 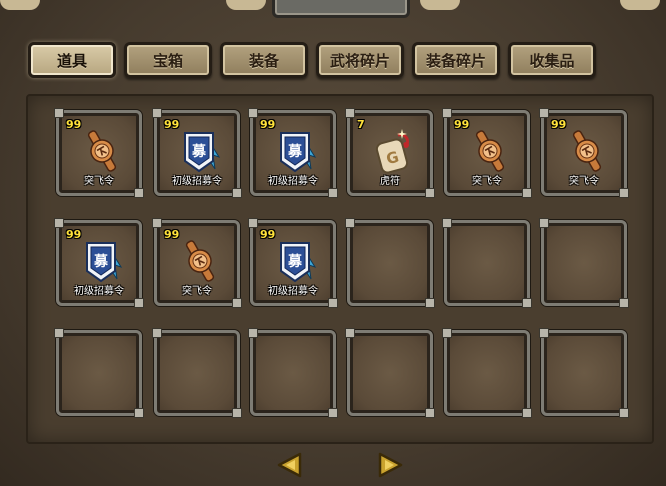 What do you see at coordinates (361, 124) in the screenshot?
I see `item-count: 7` at bounding box center [361, 124].